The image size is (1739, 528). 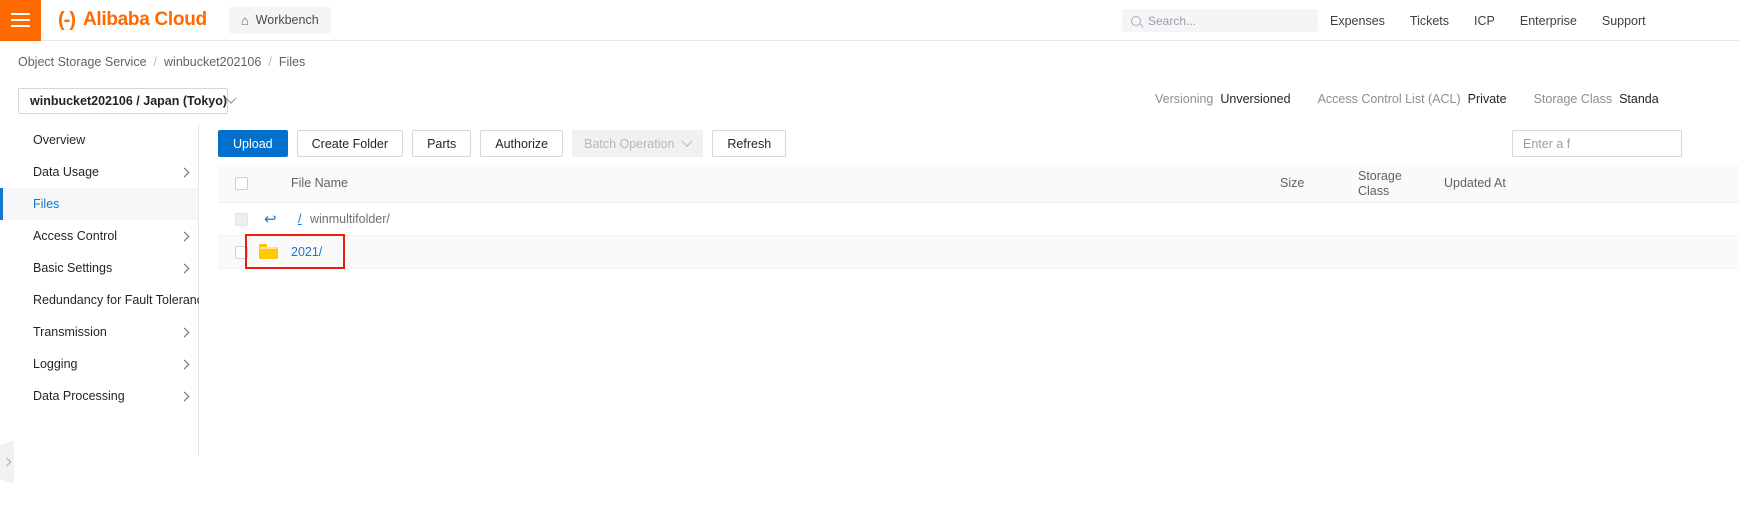 I want to click on sidebar-item-data-processing: Data Processing, so click(x=99, y=396).